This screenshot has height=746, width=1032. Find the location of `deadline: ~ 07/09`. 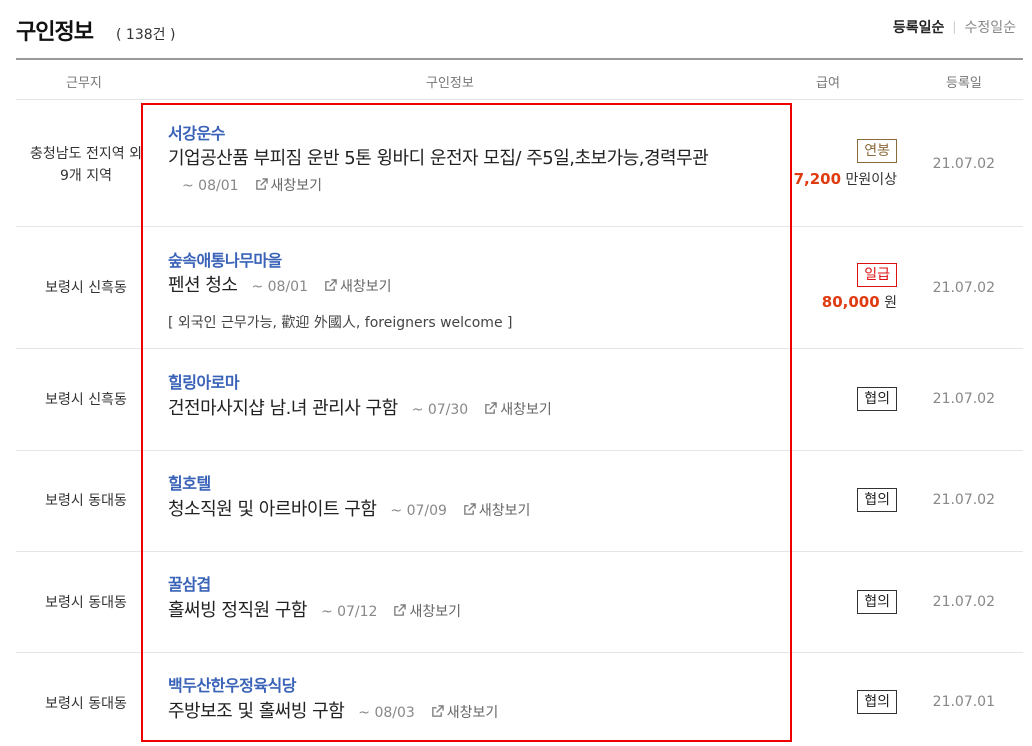

deadline: ~ 07/09 is located at coordinates (418, 511).